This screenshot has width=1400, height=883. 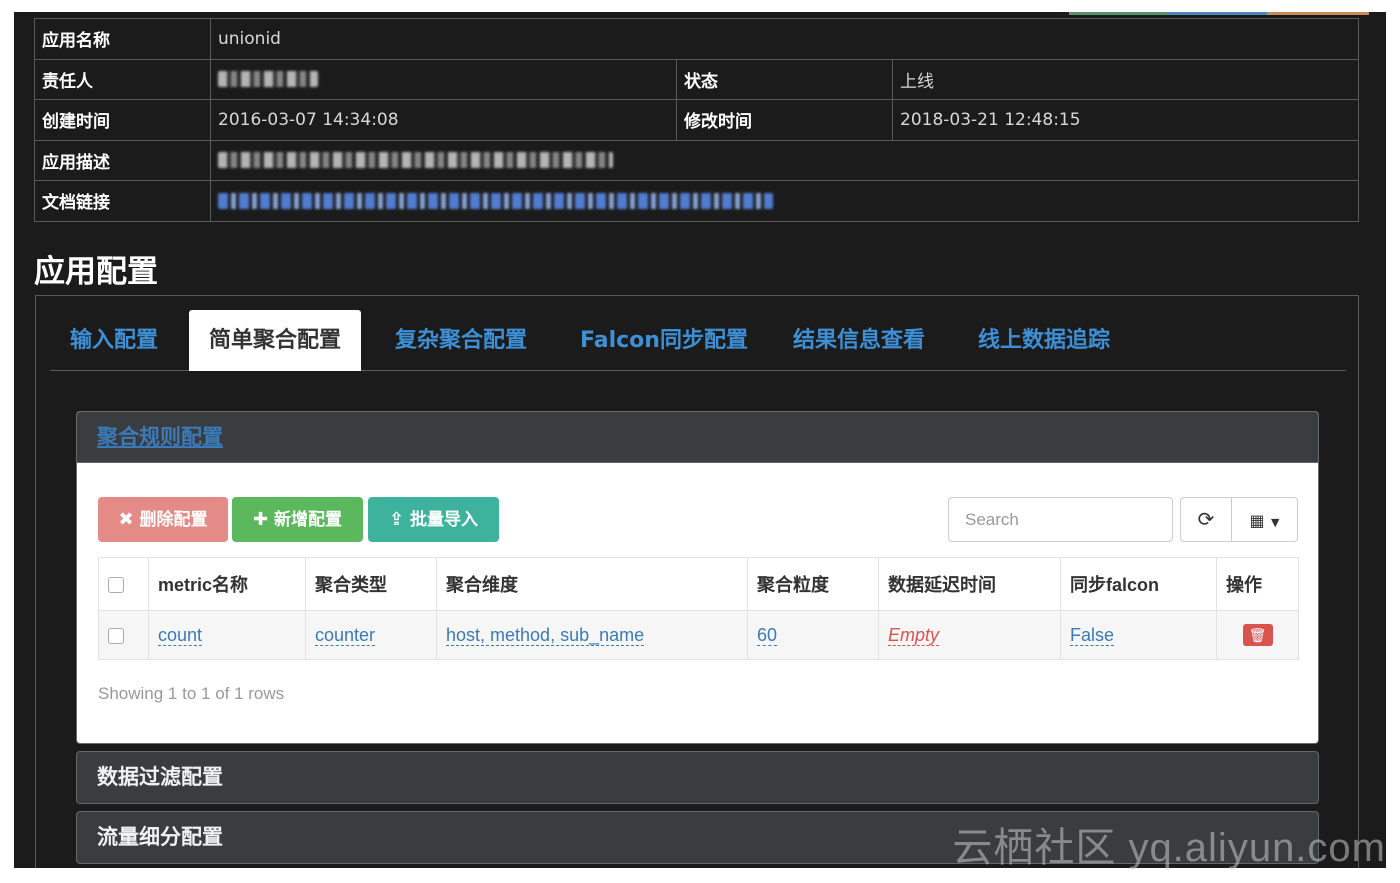 I want to click on doc-value, so click(x=784, y=201).